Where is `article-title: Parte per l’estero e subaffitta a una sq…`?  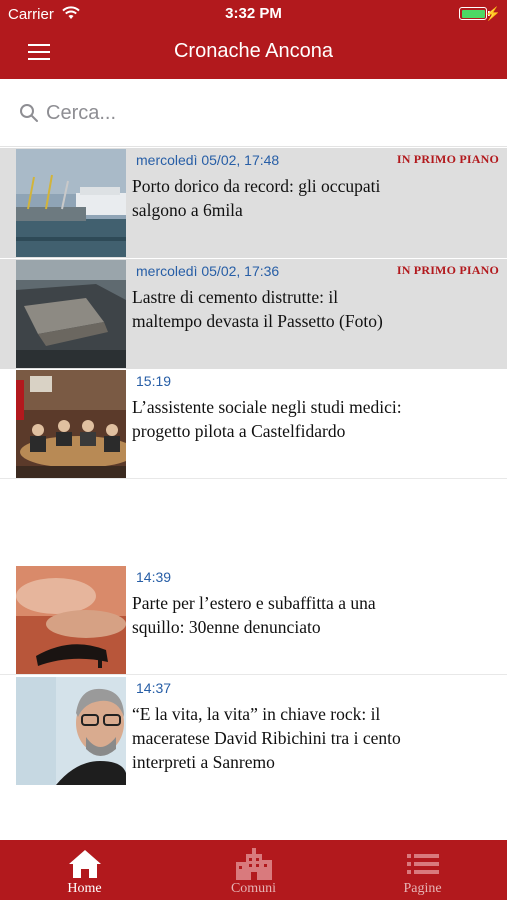
article-title: Parte per l’estero e subaffitta a una sq… is located at coordinates (254, 615).